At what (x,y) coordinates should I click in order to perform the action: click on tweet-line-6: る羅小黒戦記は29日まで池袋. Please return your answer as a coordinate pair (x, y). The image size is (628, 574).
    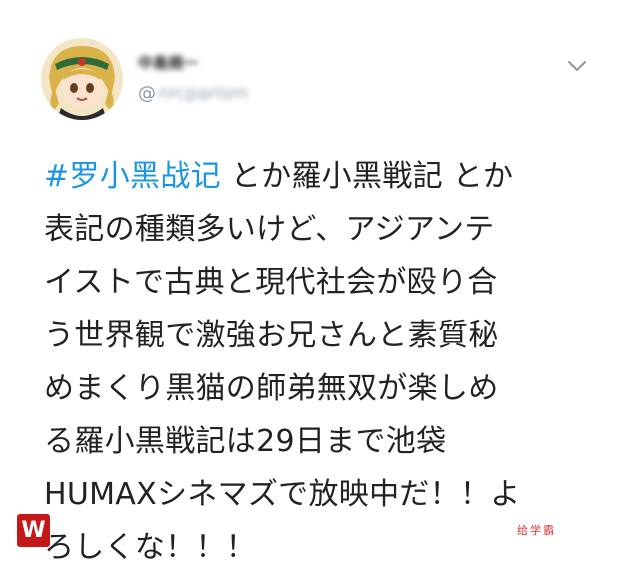
    Looking at the image, I should click on (245, 441).